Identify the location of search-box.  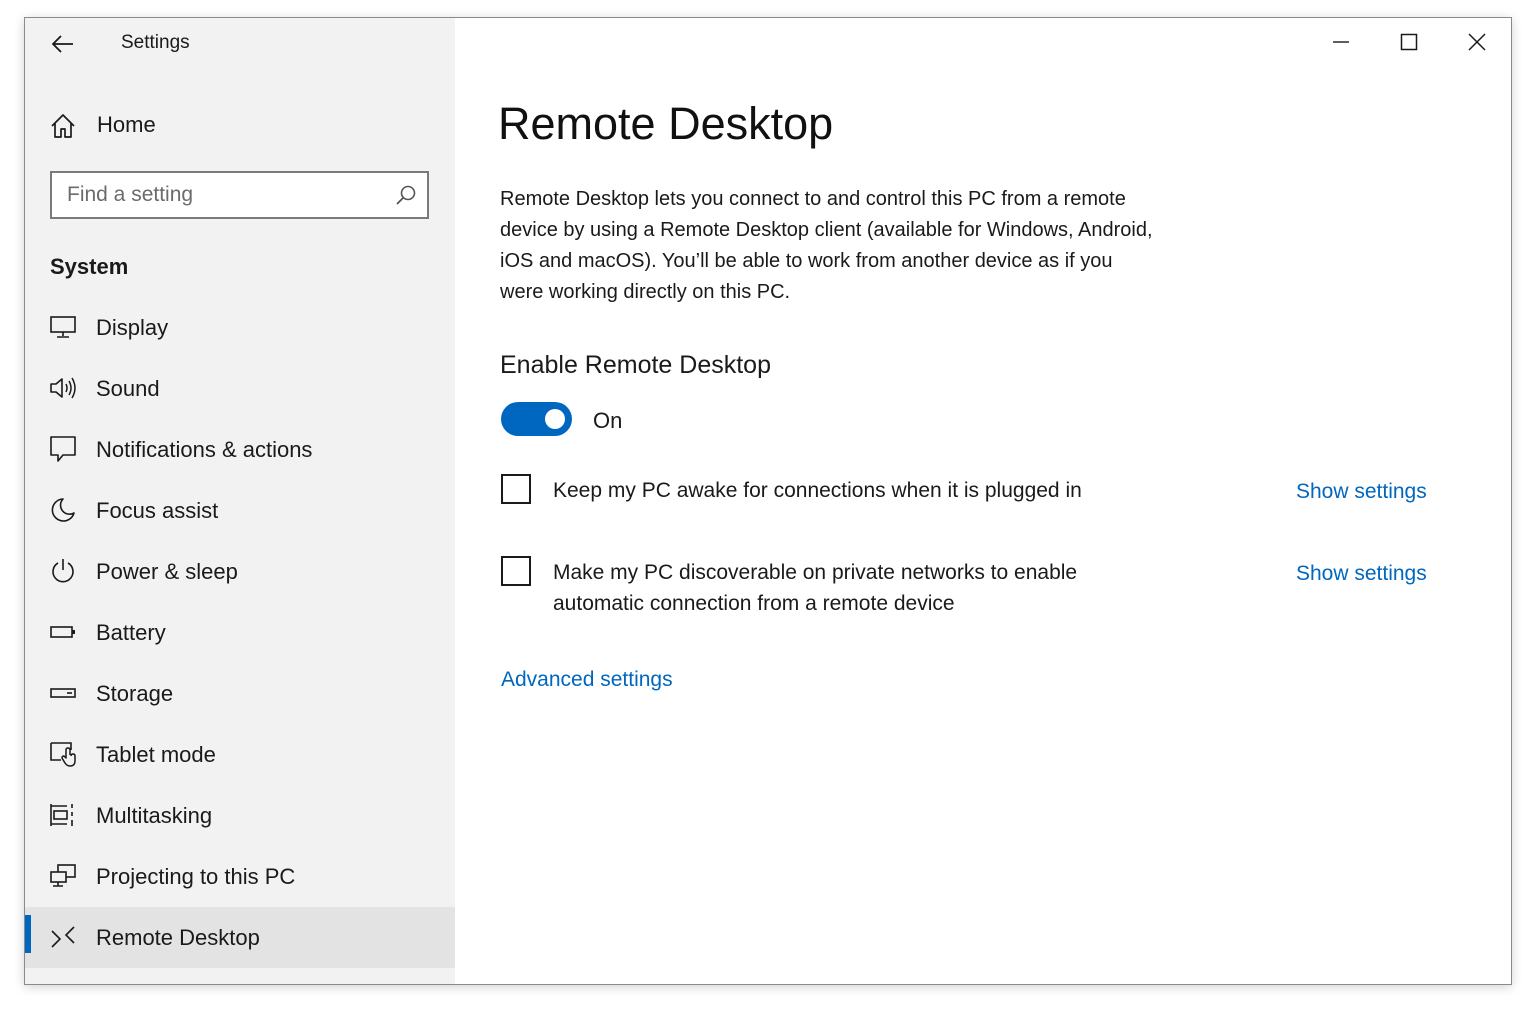
(239, 195).